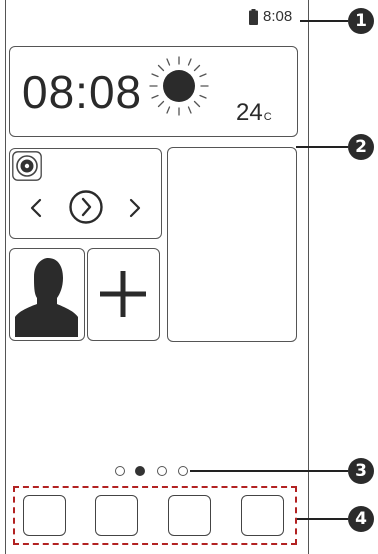 The width and height of the screenshot is (378, 554). What do you see at coordinates (361, 471) in the screenshot?
I see `callout-3: 3` at bounding box center [361, 471].